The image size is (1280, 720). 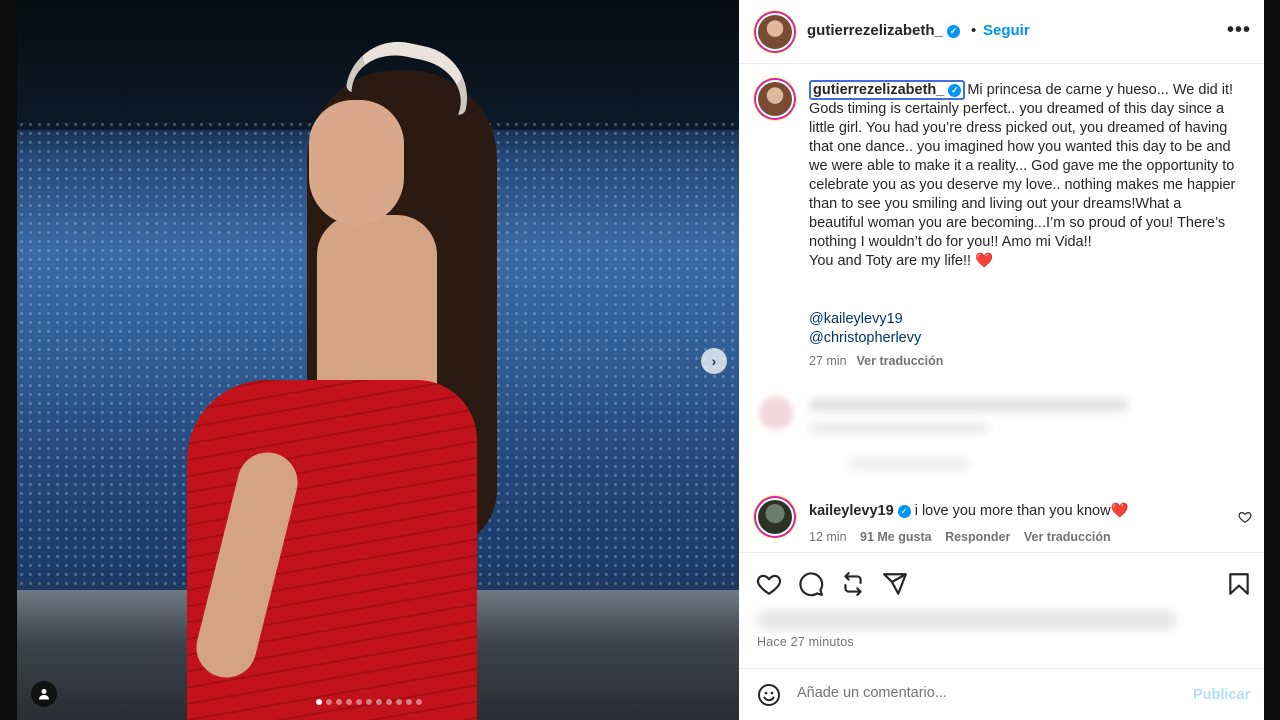 I want to click on save-icon, so click(x=1239, y=584).